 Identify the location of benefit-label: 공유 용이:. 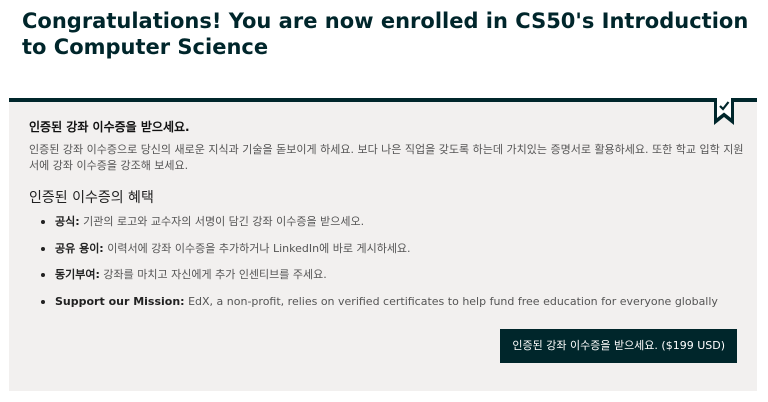
(79, 248).